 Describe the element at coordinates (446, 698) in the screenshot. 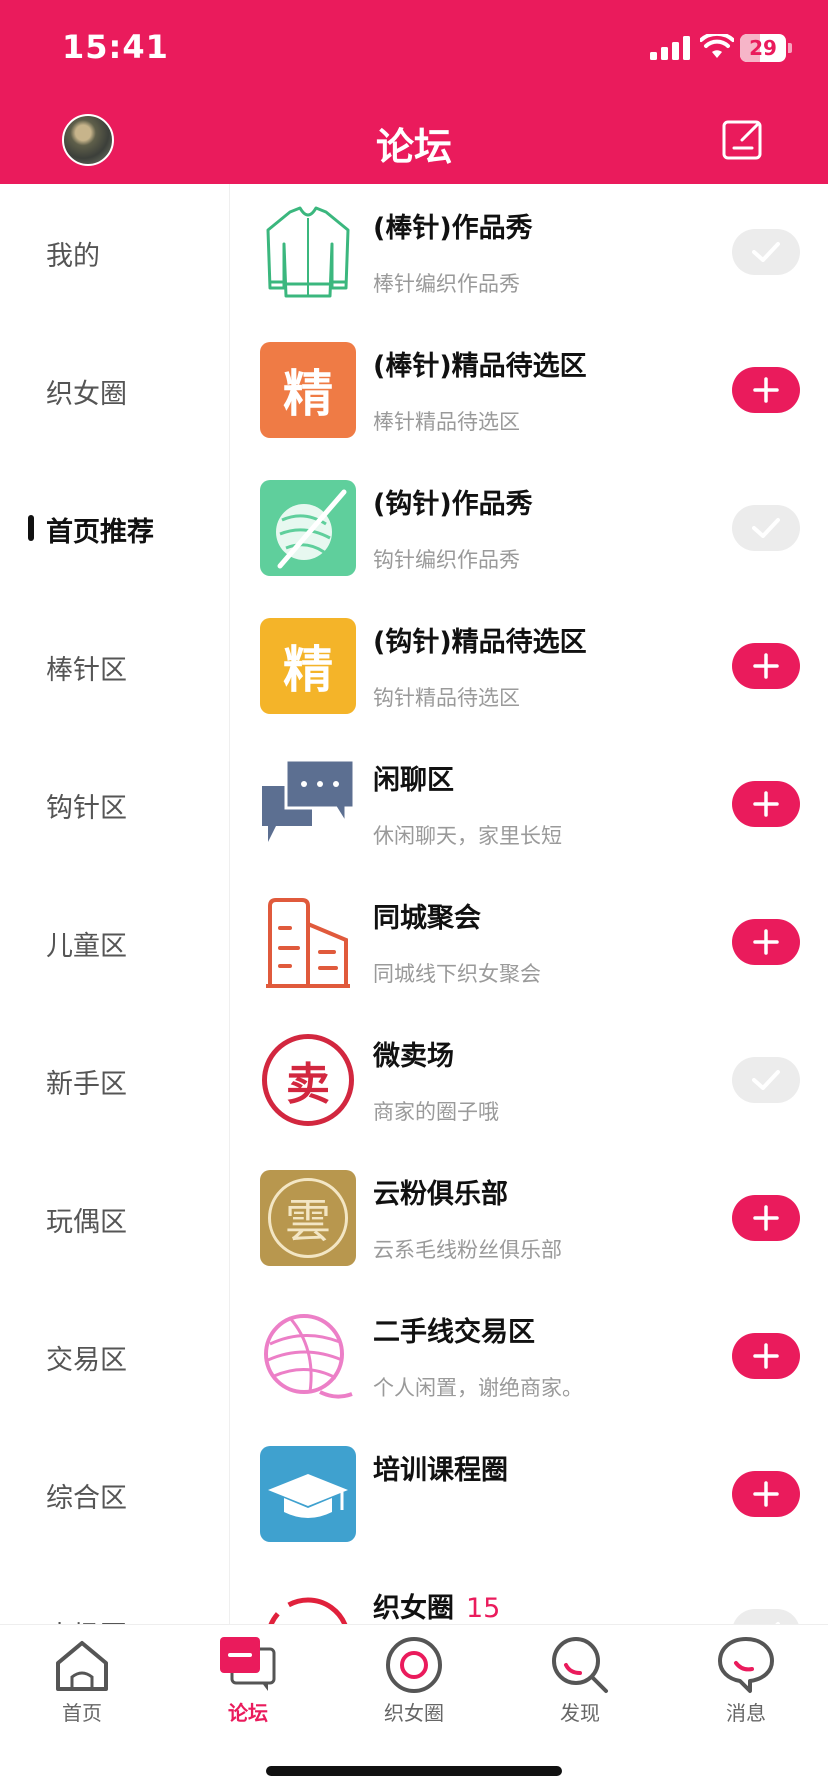

I see `forum-subtitle: 钩针精品待选区` at that location.